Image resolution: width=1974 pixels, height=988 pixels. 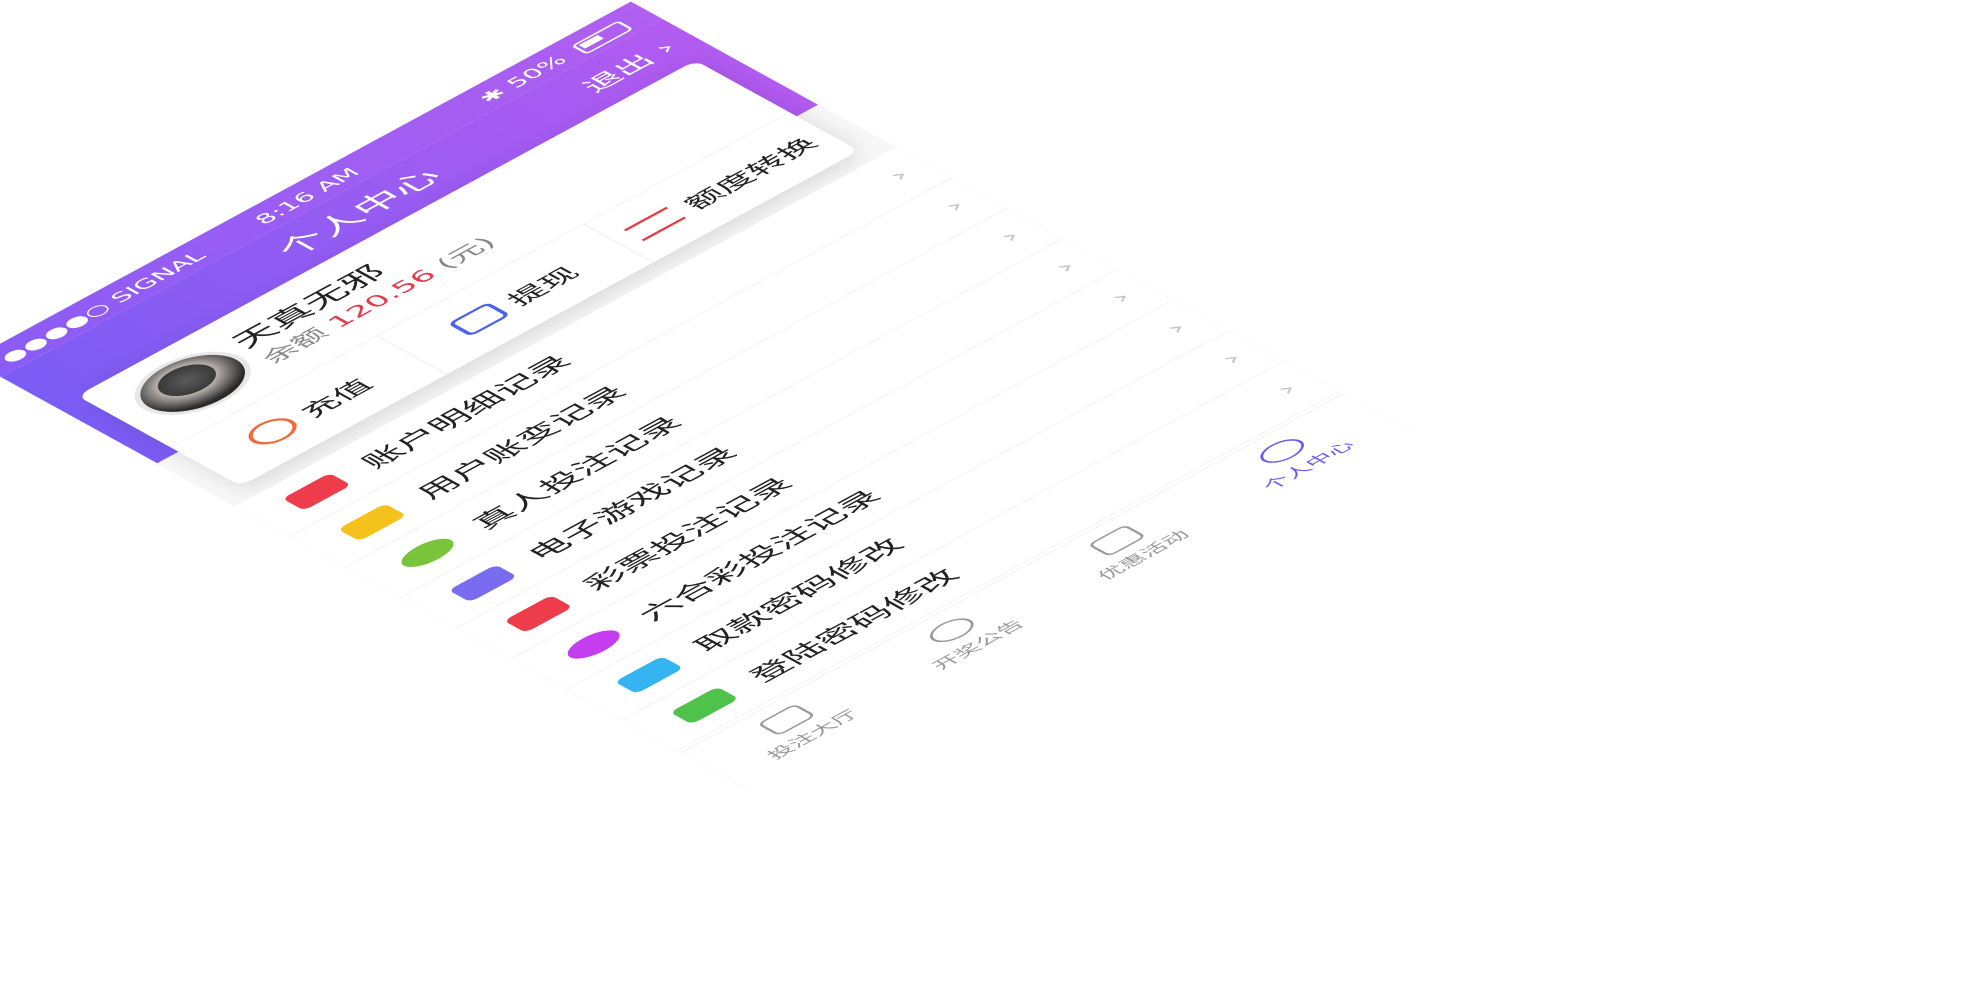 What do you see at coordinates (649, 675) in the screenshot?
I see `shield-check-icon` at bounding box center [649, 675].